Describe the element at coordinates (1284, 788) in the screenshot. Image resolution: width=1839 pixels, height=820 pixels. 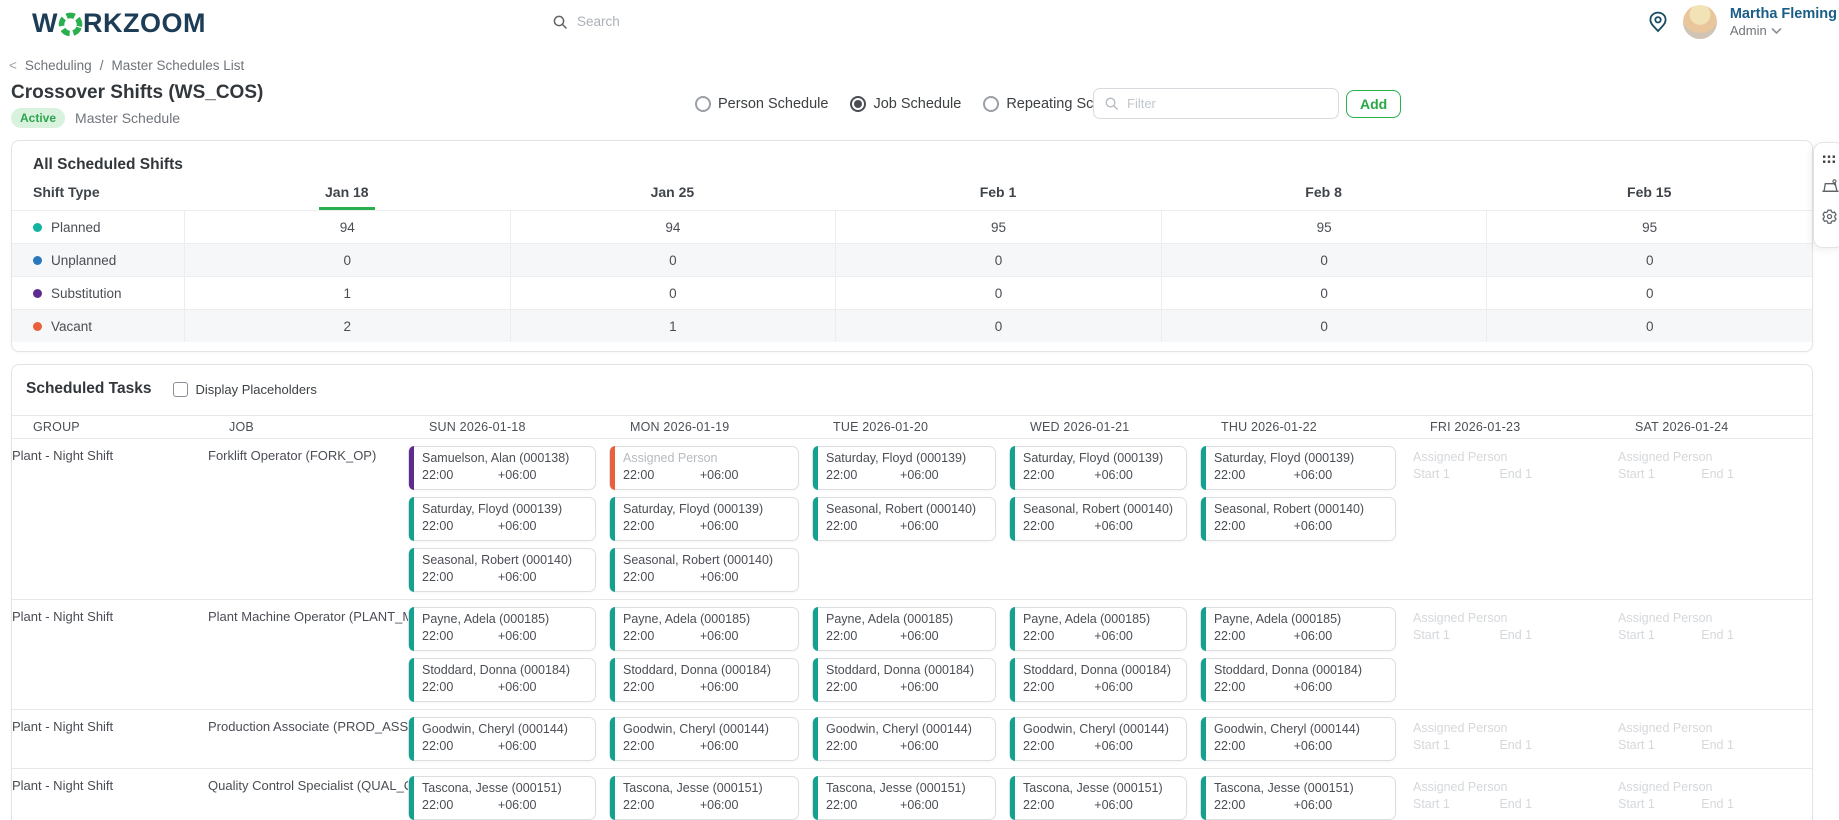
I see `shift-person-name: Tascona, Jesse (000151)` at that location.